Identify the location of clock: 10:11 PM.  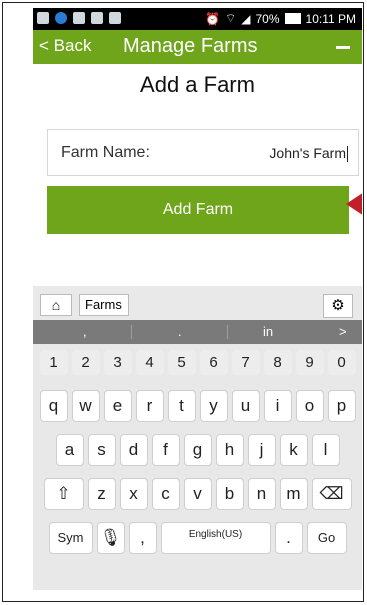
(330, 18).